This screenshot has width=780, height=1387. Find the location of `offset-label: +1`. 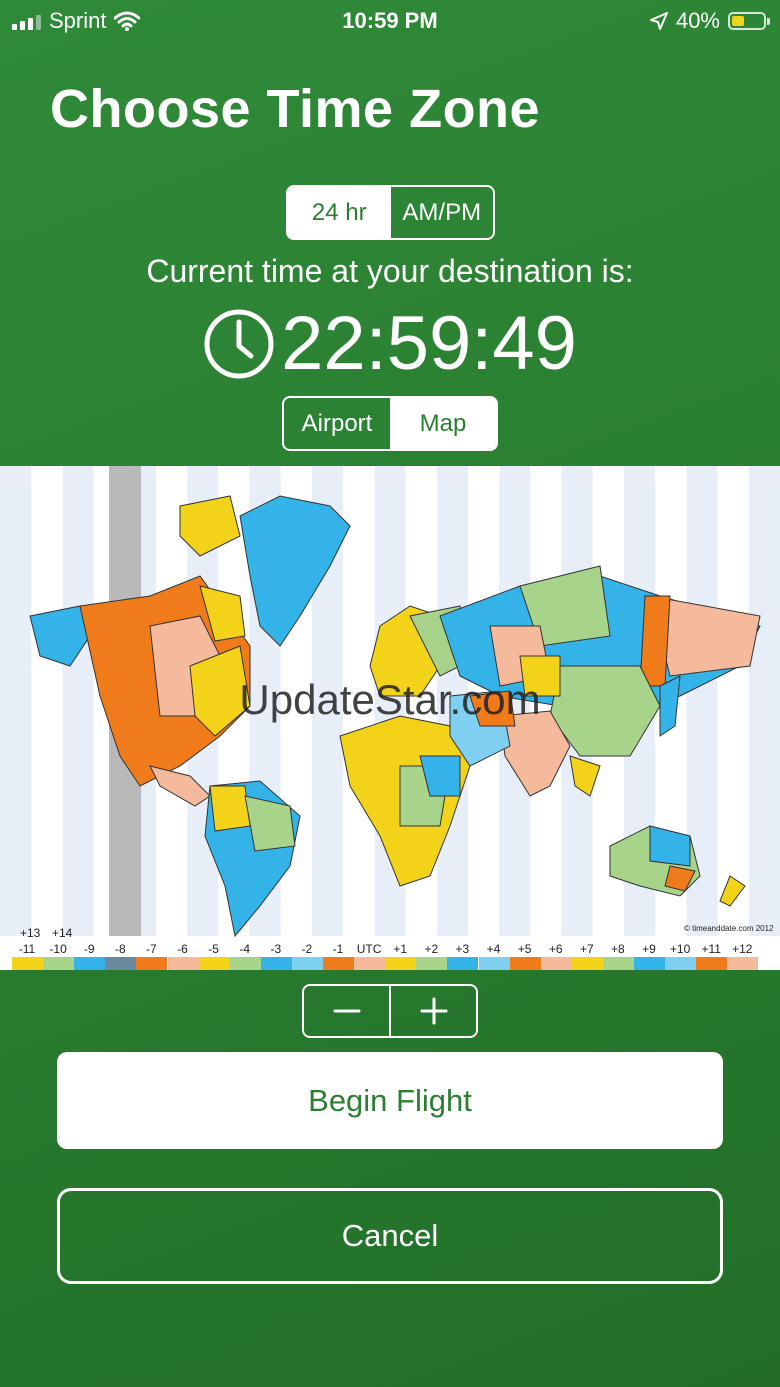

offset-label: +1 is located at coordinates (400, 949).